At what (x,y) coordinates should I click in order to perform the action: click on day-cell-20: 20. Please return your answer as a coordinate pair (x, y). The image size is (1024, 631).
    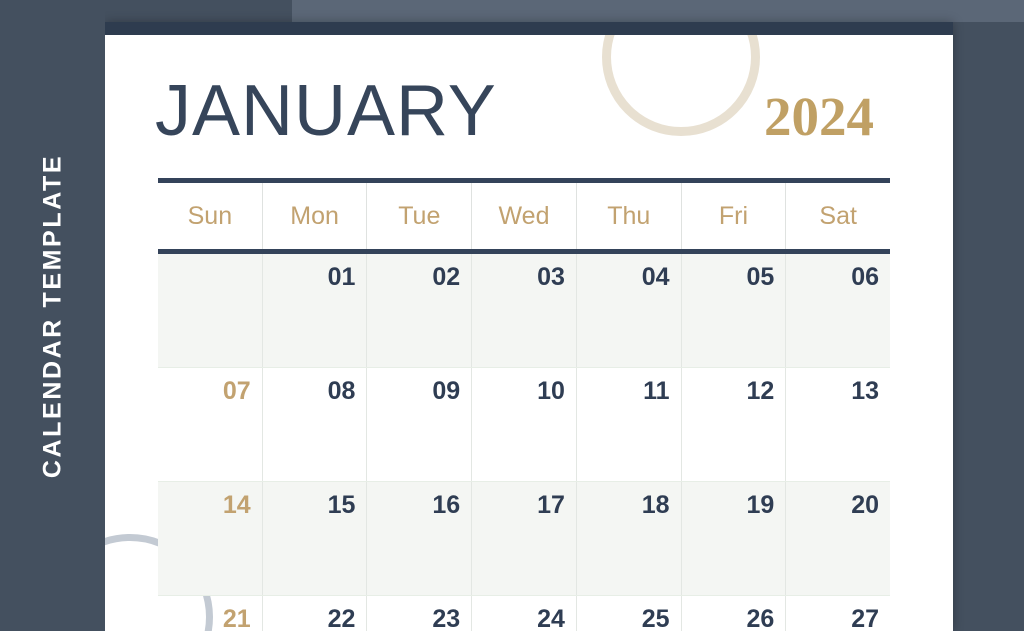
    Looking at the image, I should click on (837, 538).